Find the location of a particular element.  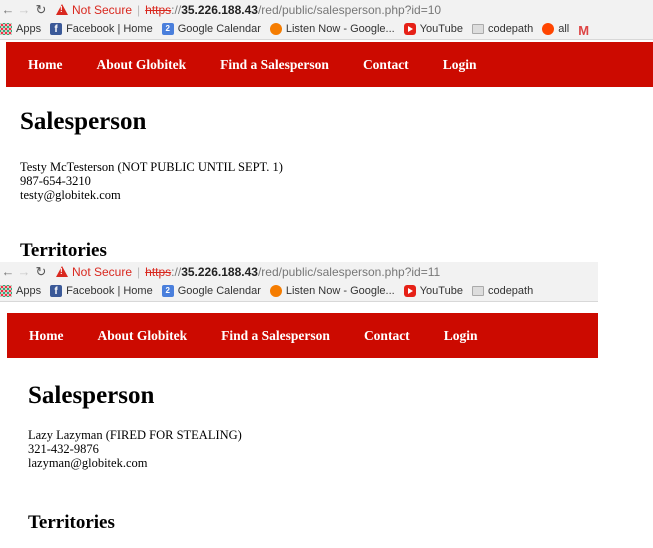

salesperson-phone: 321-432-9876 is located at coordinates (63, 449).